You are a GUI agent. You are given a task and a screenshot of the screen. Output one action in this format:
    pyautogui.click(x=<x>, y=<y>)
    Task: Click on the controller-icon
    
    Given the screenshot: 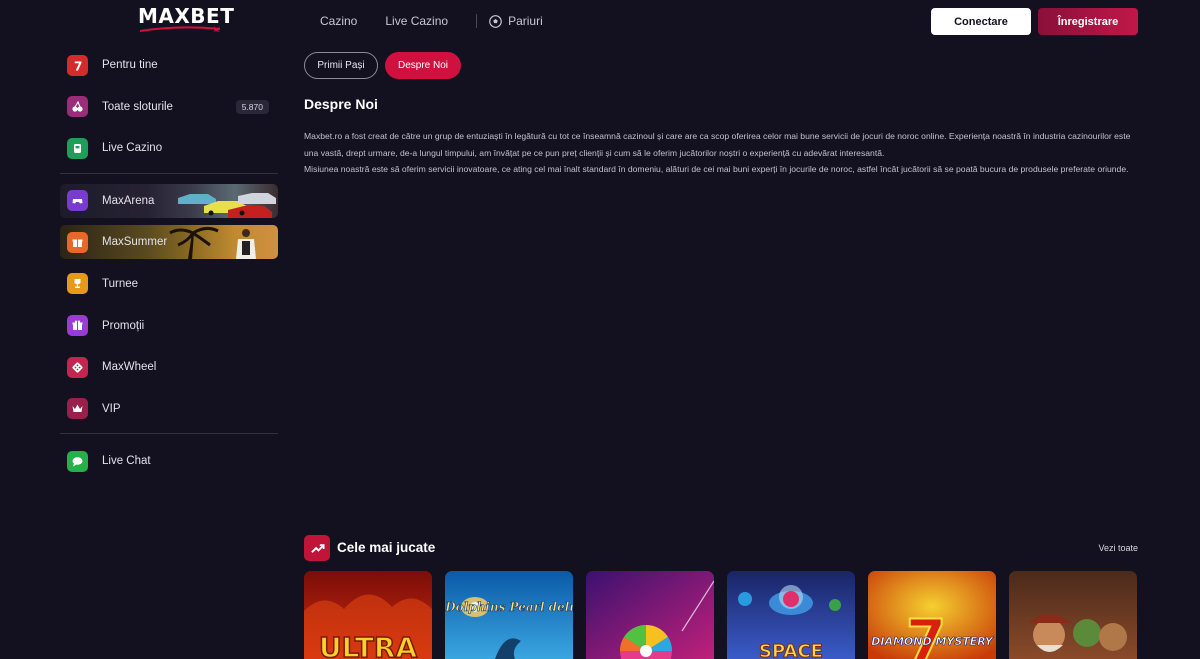 What is the action you would take?
    pyautogui.click(x=77, y=201)
    